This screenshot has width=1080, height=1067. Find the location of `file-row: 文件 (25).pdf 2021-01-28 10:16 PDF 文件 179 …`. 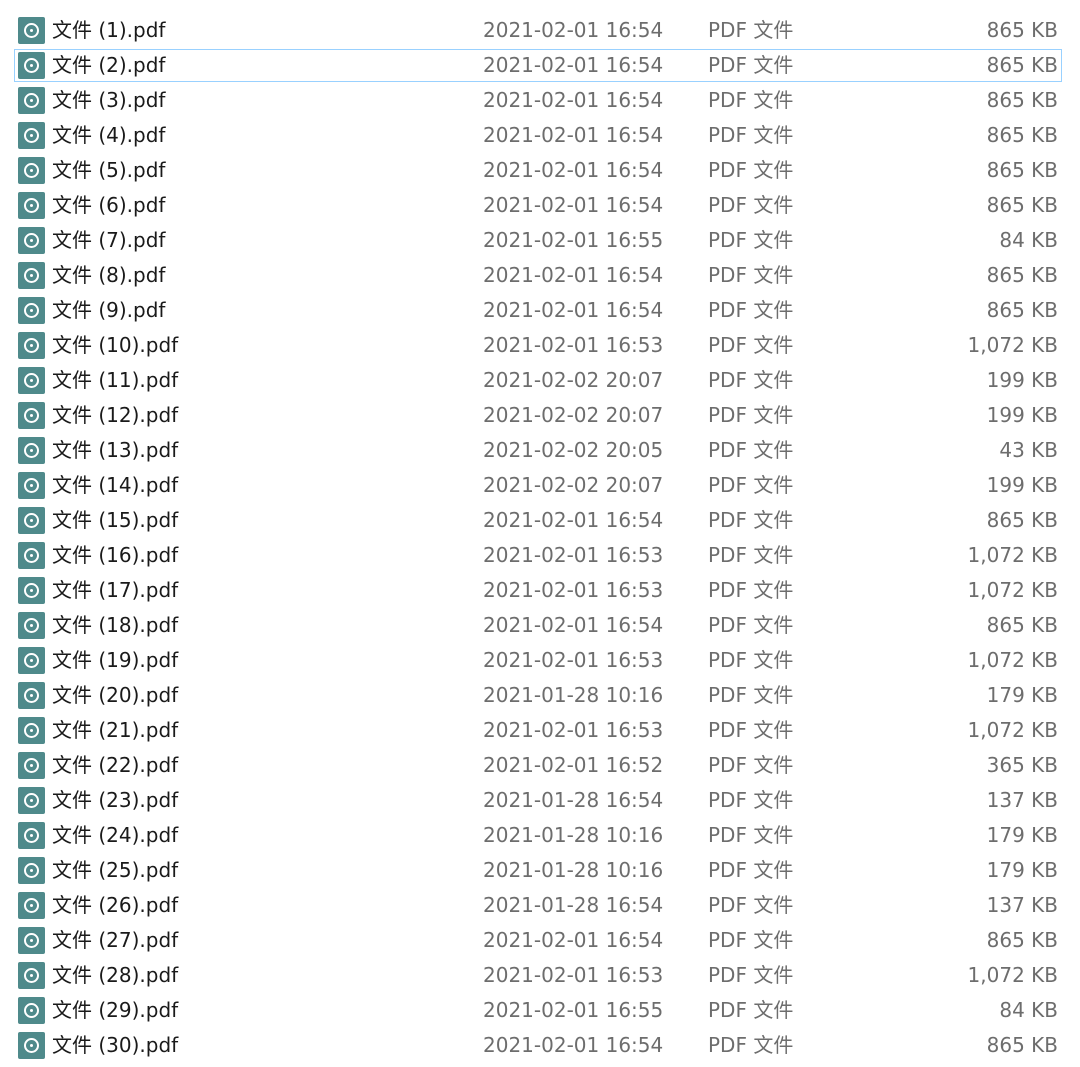

file-row: 文件 (25).pdf 2021-01-28 10:16 PDF 文件 179 … is located at coordinates (540, 871).